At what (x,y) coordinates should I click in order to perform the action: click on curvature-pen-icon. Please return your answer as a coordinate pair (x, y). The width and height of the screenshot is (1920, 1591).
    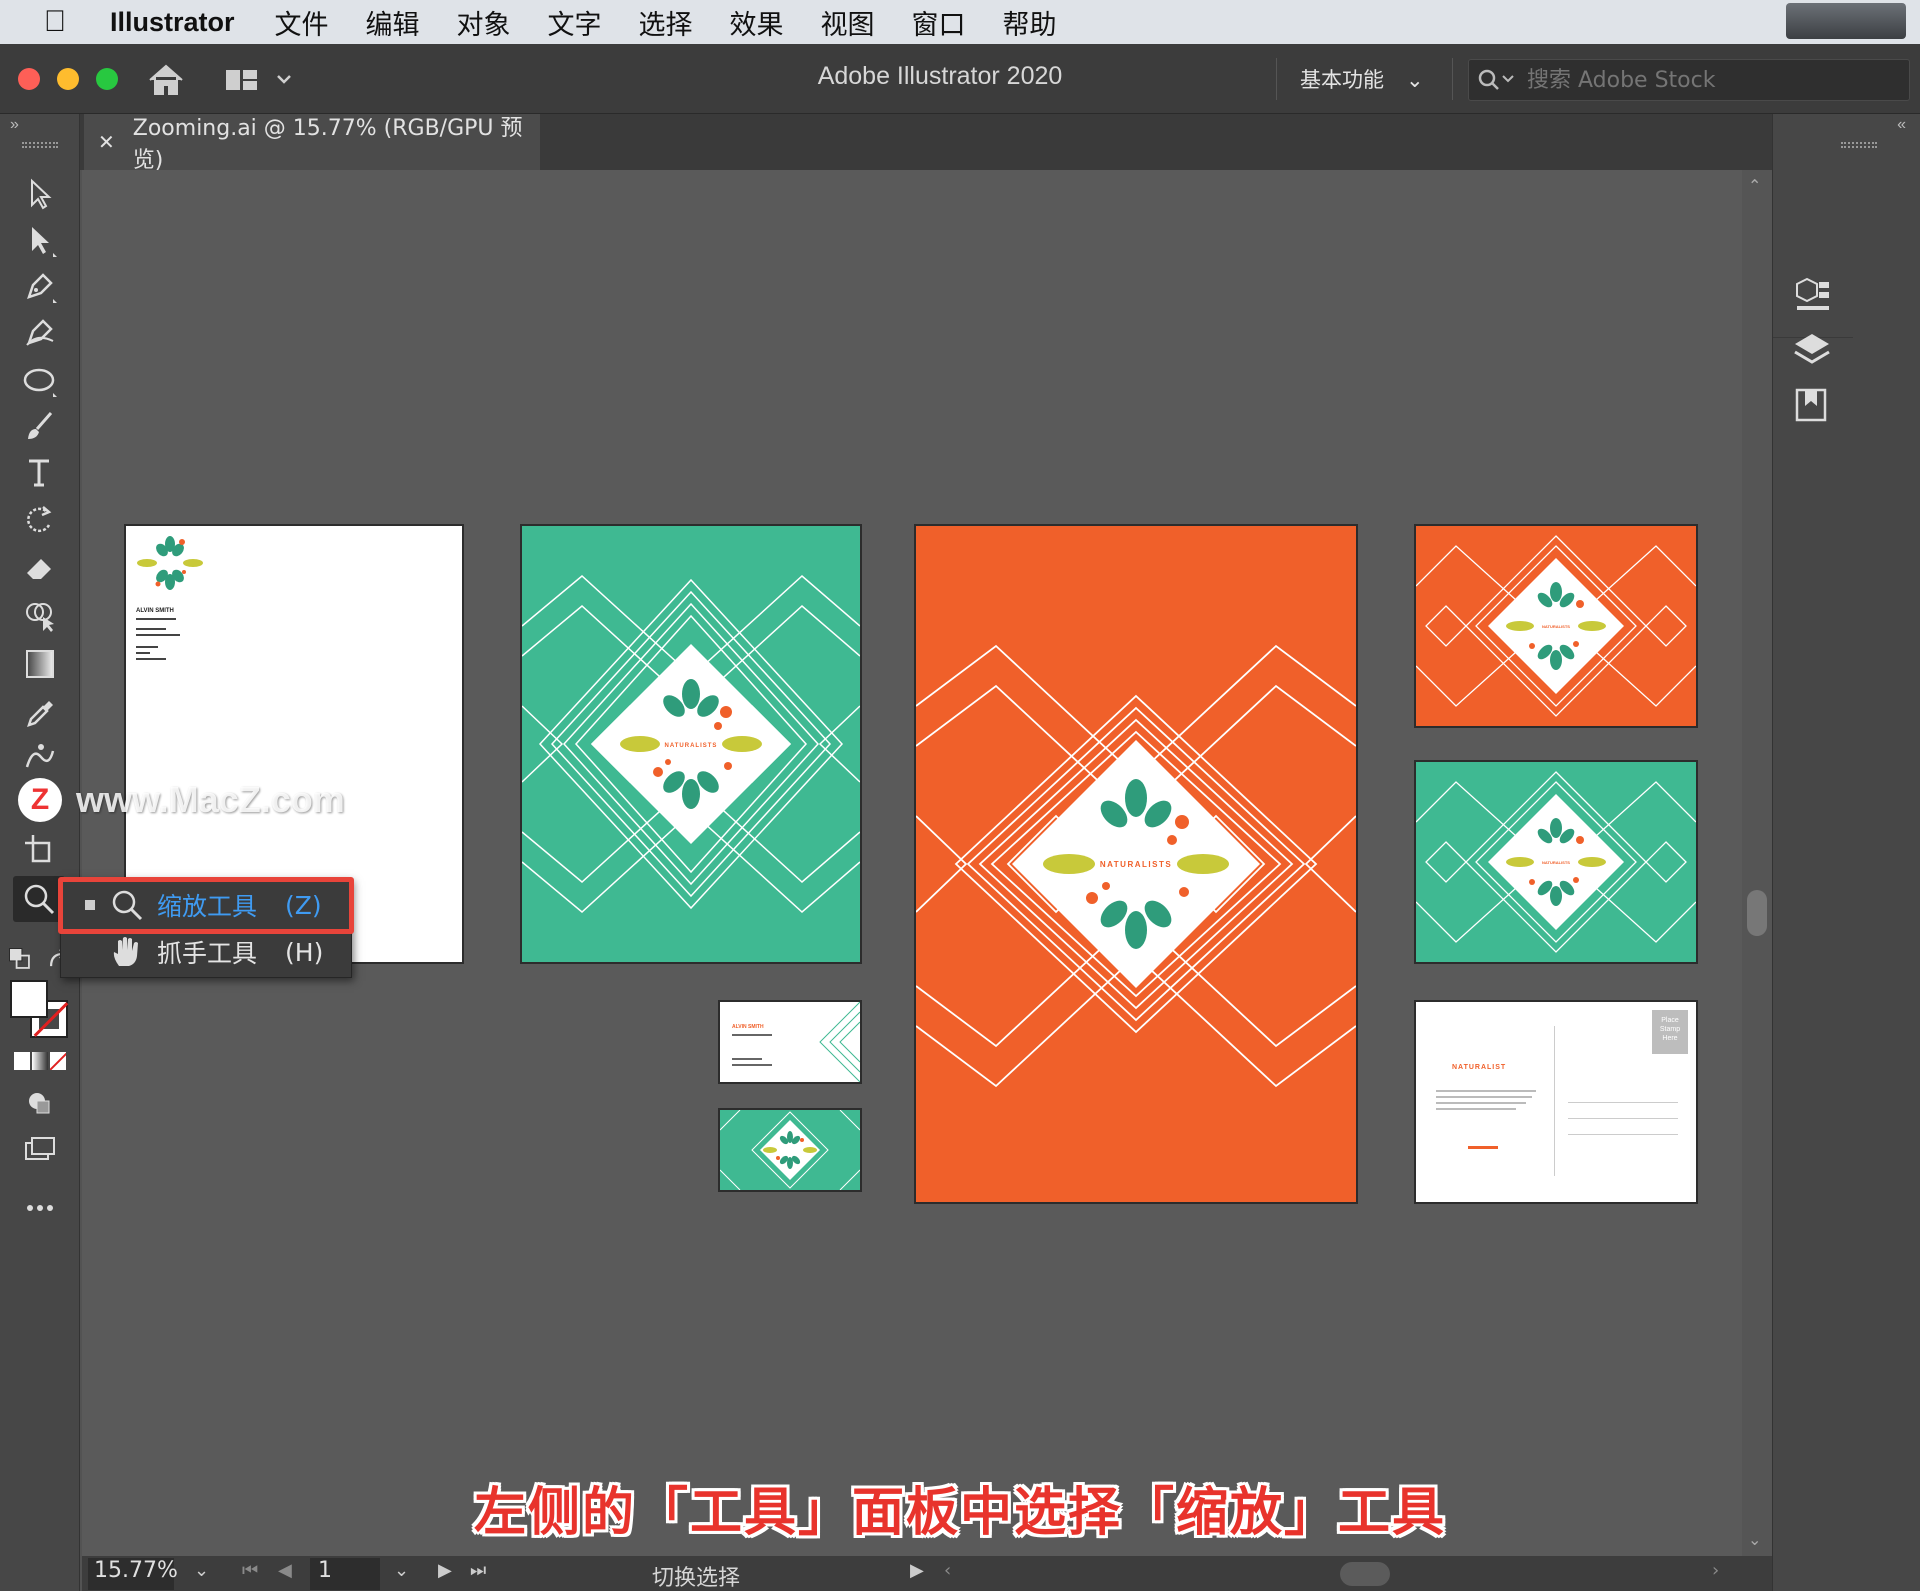
    Looking at the image, I should click on (40, 332).